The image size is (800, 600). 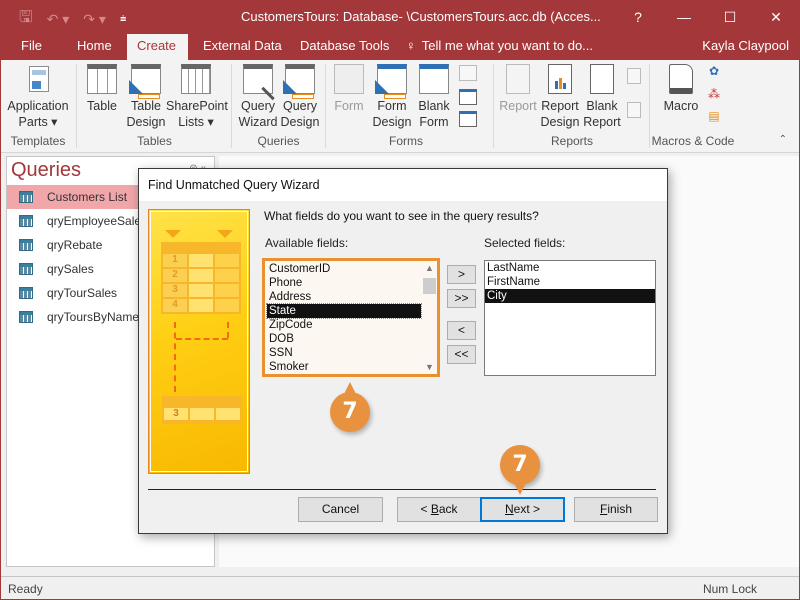 What do you see at coordinates (634, 76) in the screenshot?
I see `report-wizard-icon` at bounding box center [634, 76].